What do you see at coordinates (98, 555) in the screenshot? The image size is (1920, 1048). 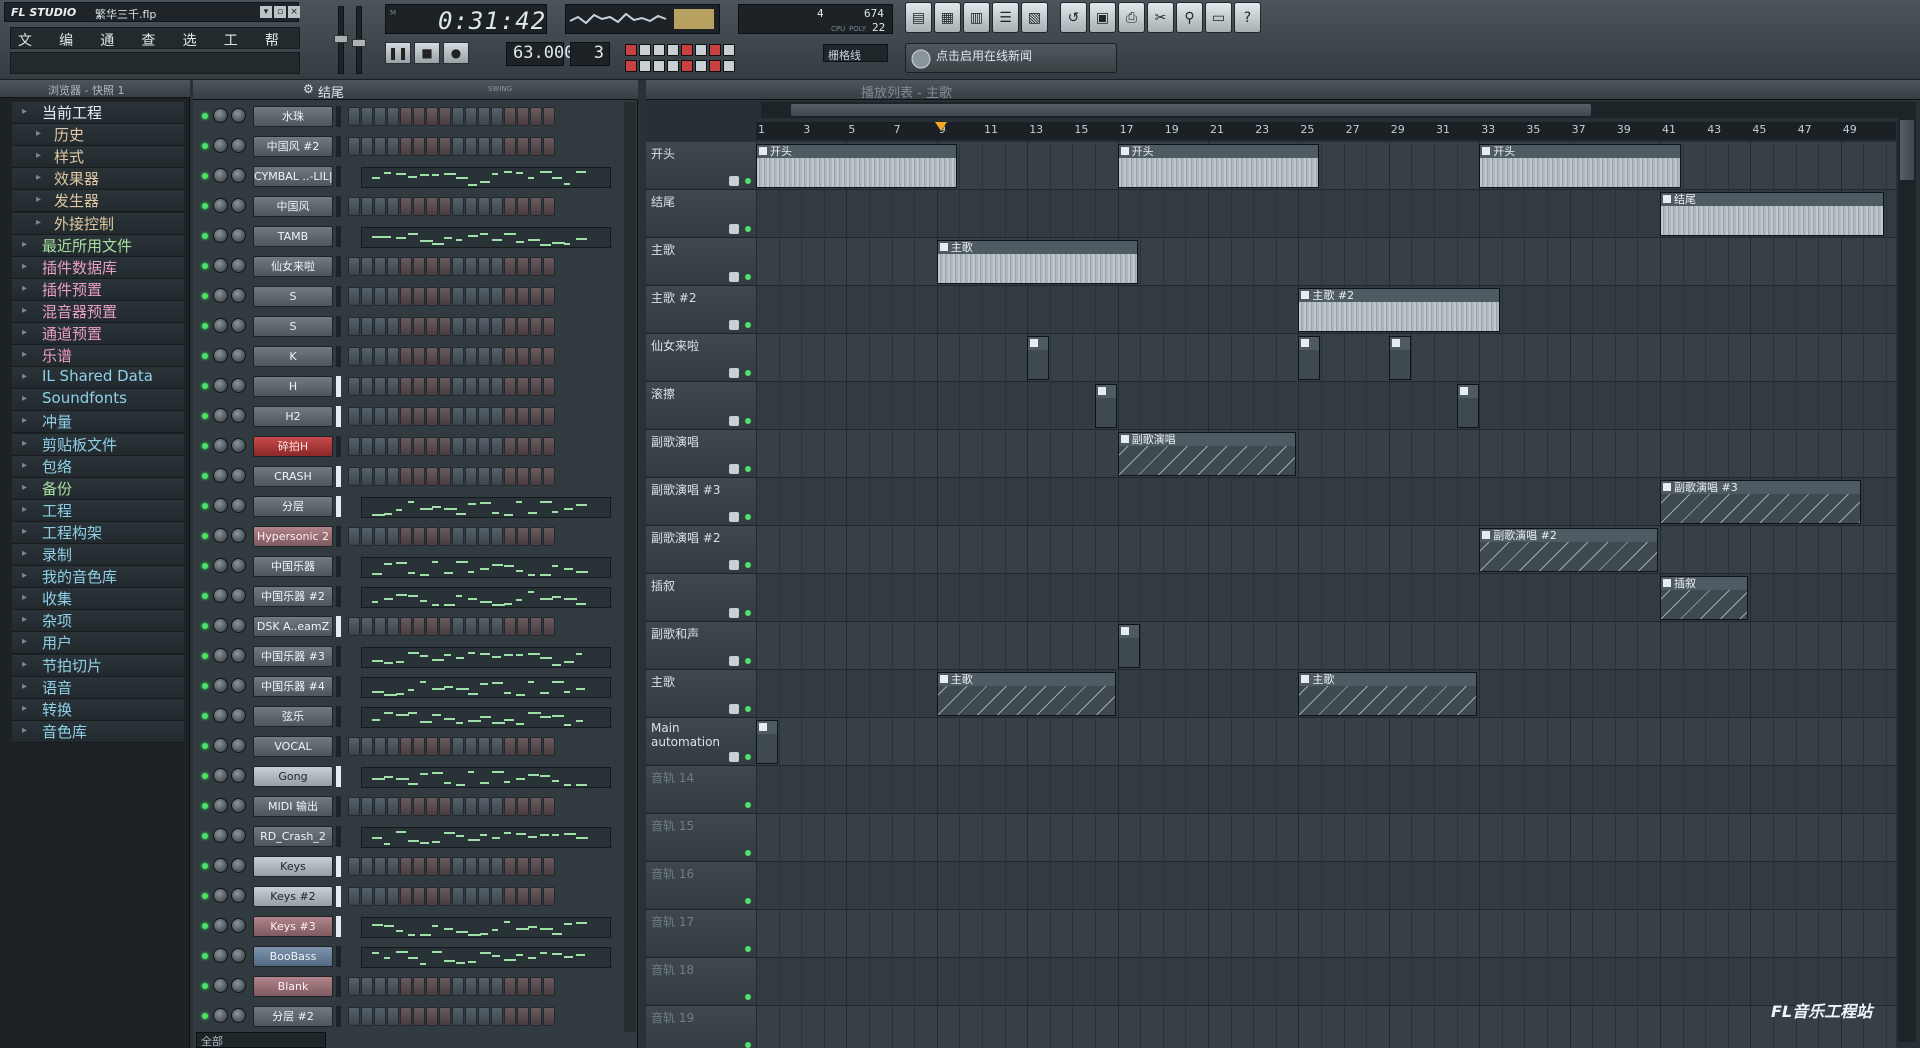 I see `browser-item: ▸ 录制` at bounding box center [98, 555].